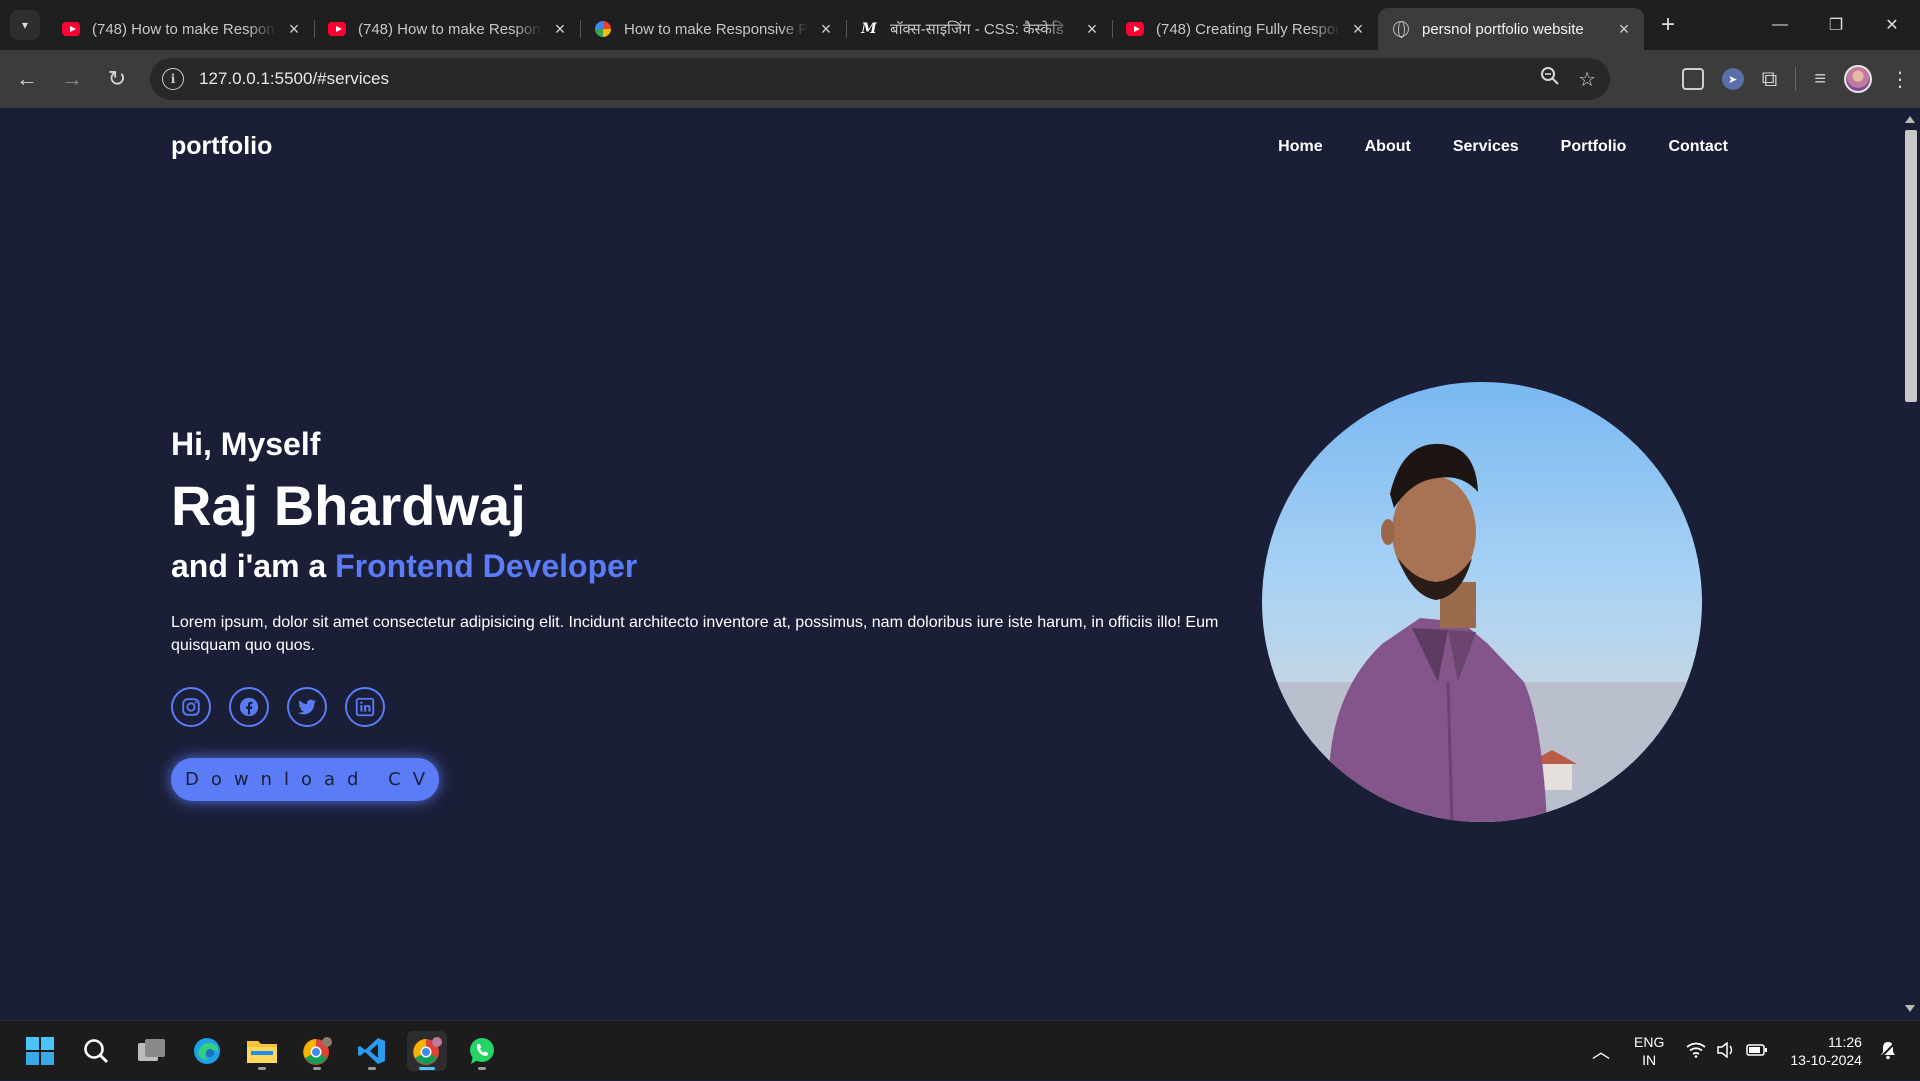 The height and width of the screenshot is (1081, 1920). Describe the element at coordinates (1692, 79) in the screenshot. I see `reading-mode-icon` at that location.